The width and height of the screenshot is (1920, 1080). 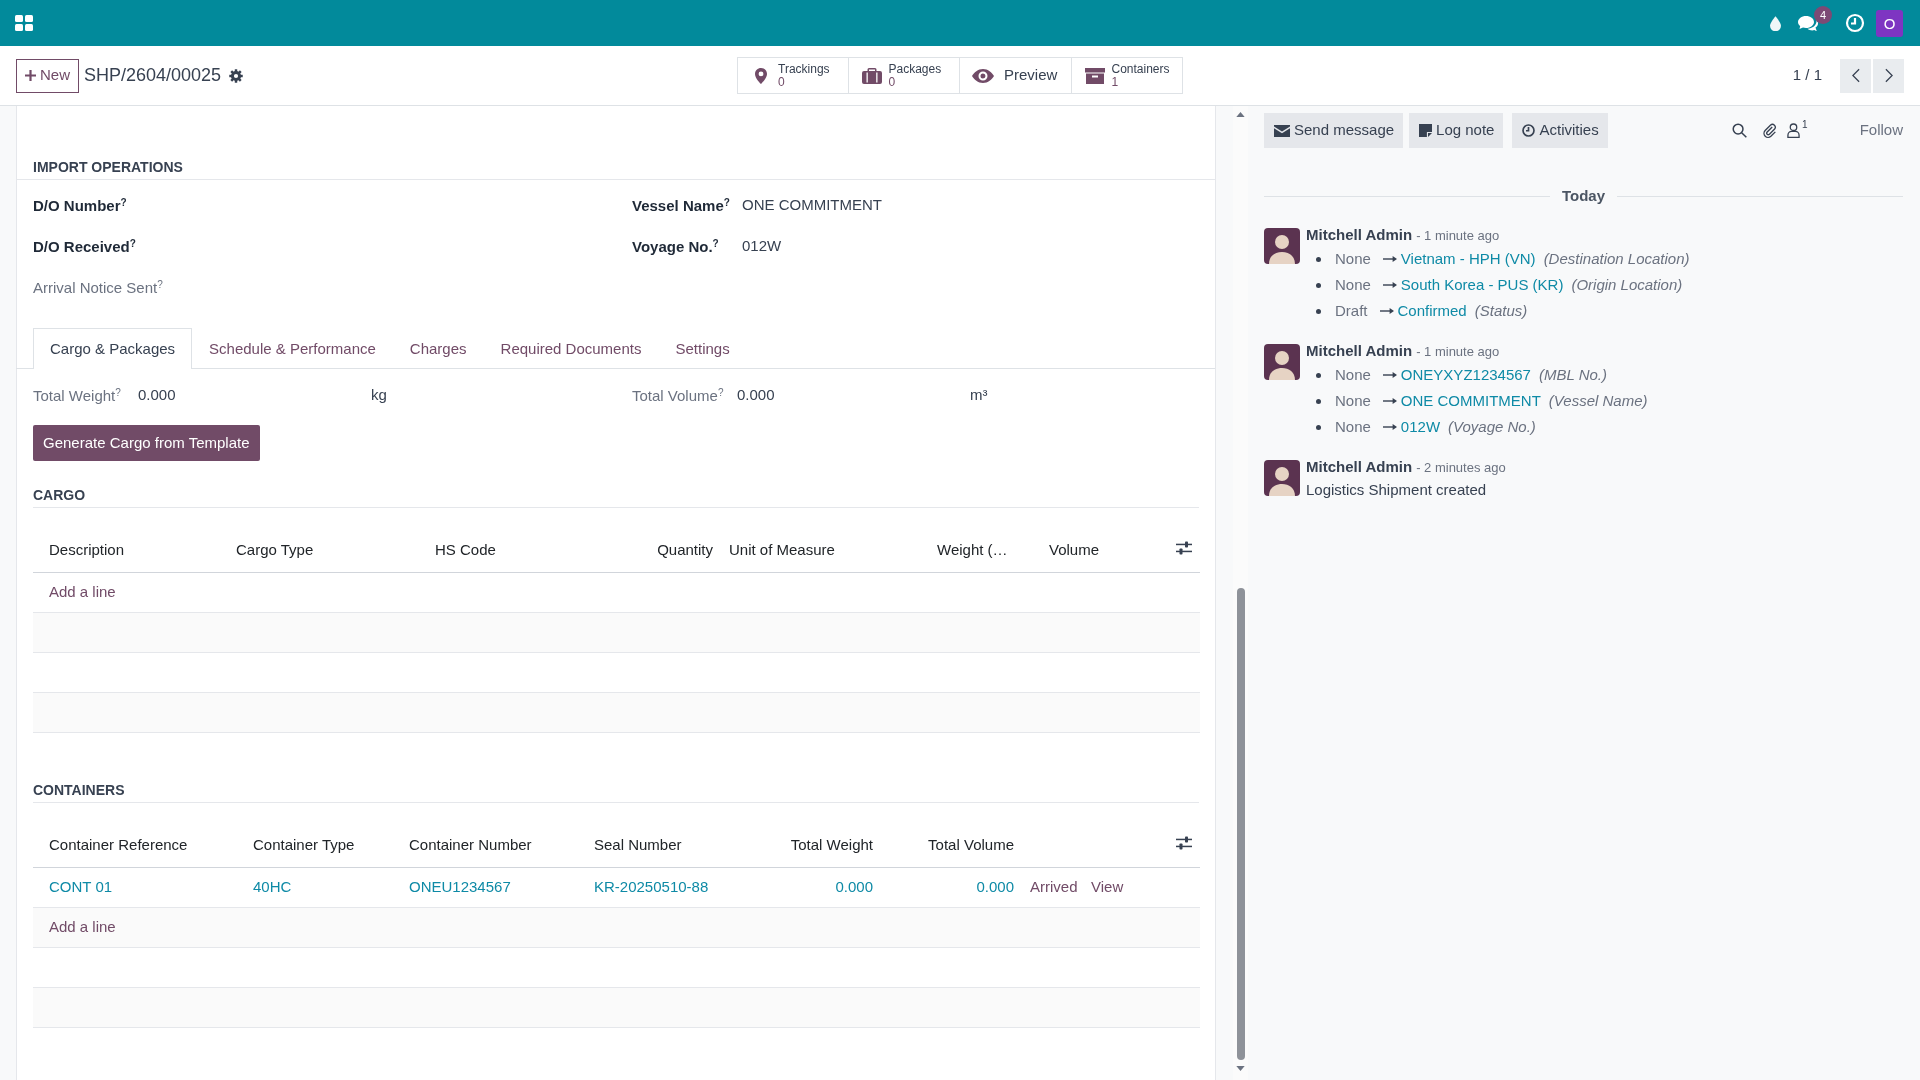 What do you see at coordinates (493, 887) in the screenshot?
I see `table-cell: ONEU1234567` at bounding box center [493, 887].